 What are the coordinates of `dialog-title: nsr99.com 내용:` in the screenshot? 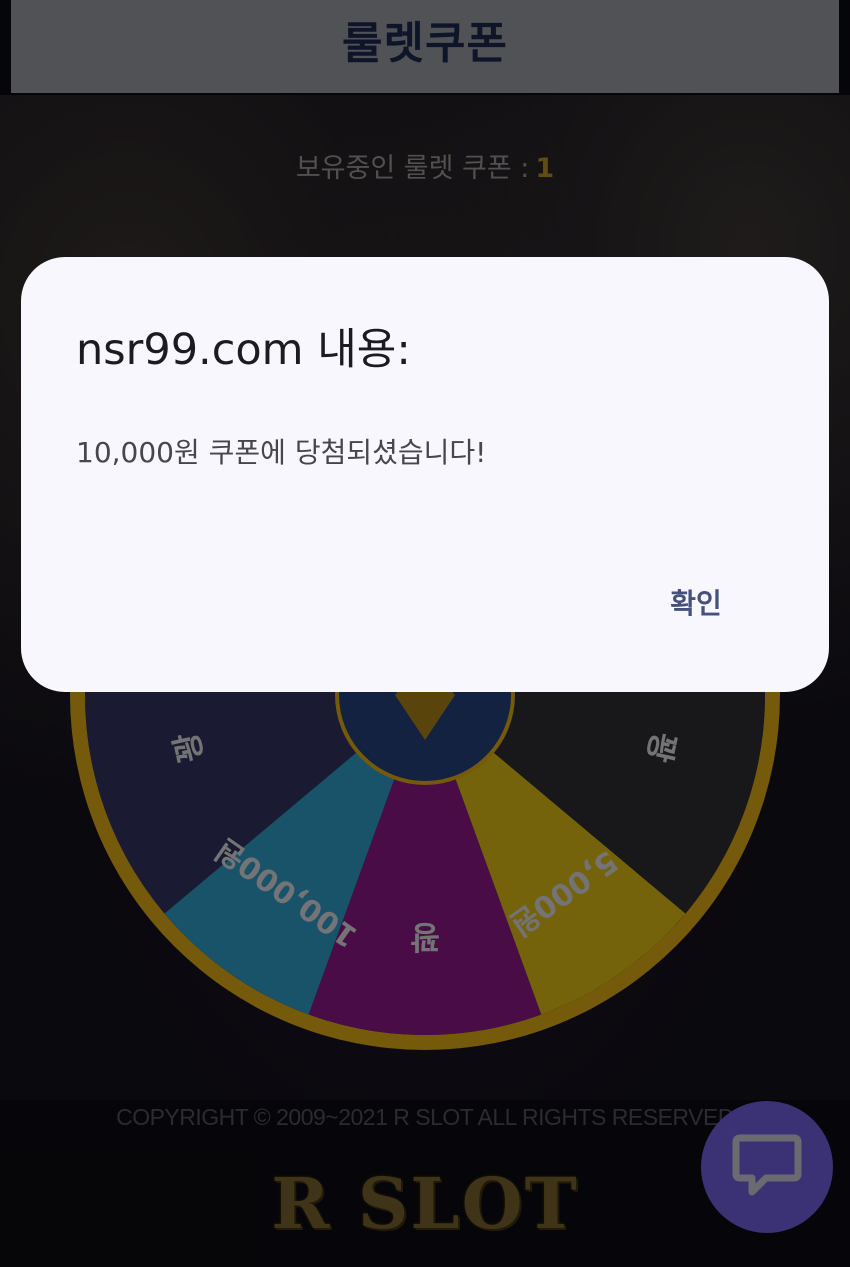 It's located at (243, 350).